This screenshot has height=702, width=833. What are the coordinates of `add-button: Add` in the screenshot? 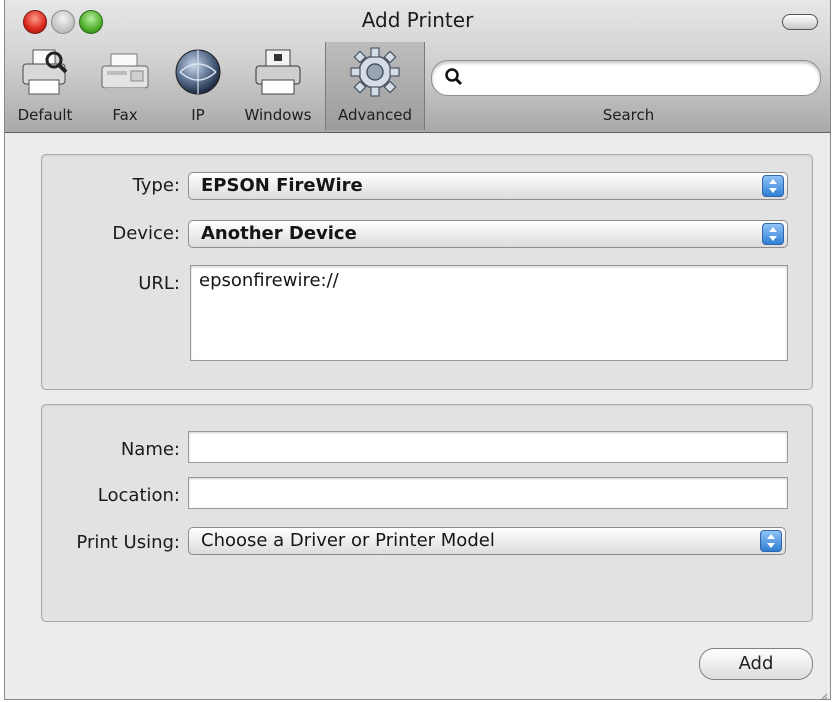 It's located at (756, 664).